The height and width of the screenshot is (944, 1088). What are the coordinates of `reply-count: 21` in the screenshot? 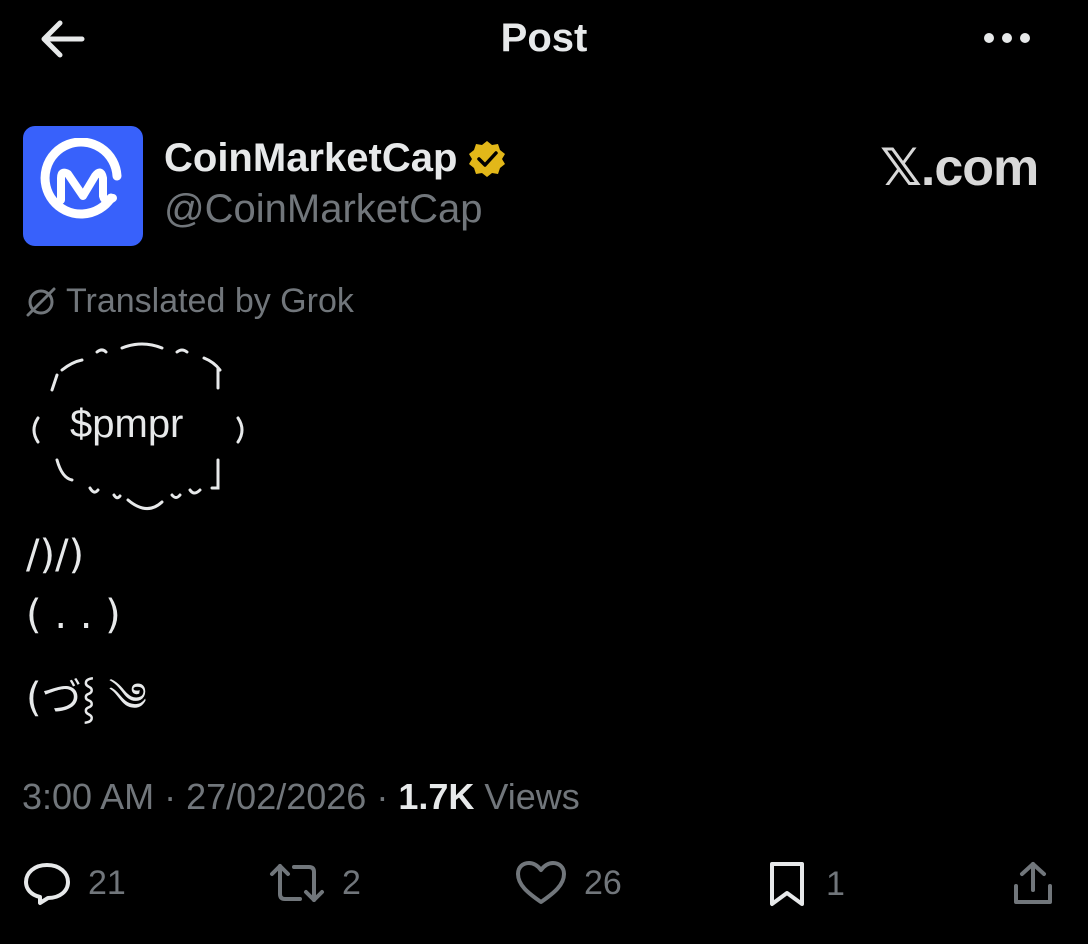 It's located at (107, 882).